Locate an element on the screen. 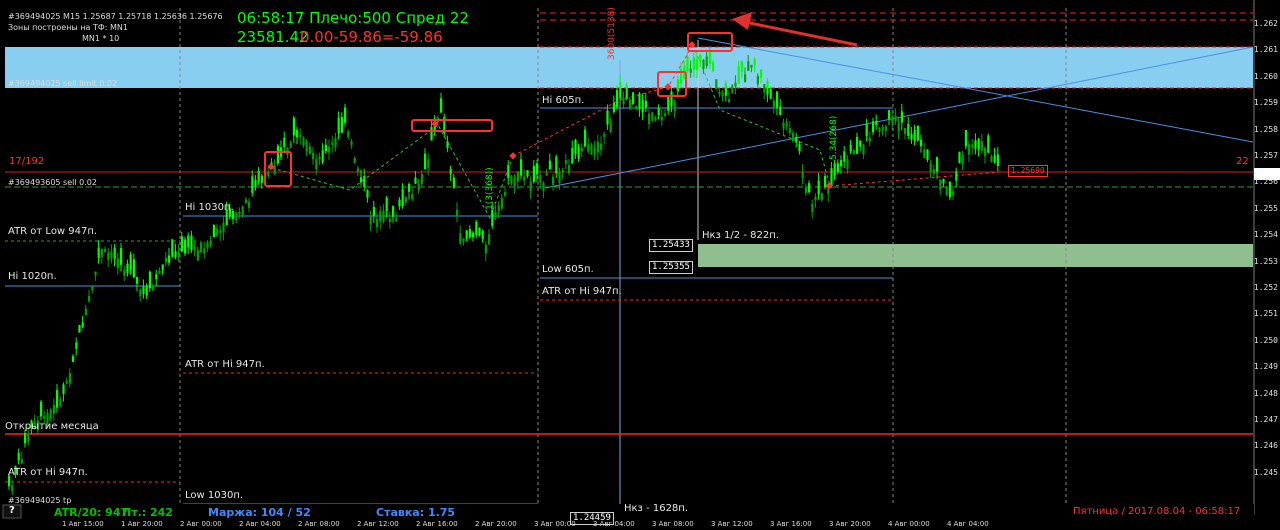 The width and height of the screenshot is (1280, 530). price-axis-label: 1.262 is located at coordinates (1265, 23).